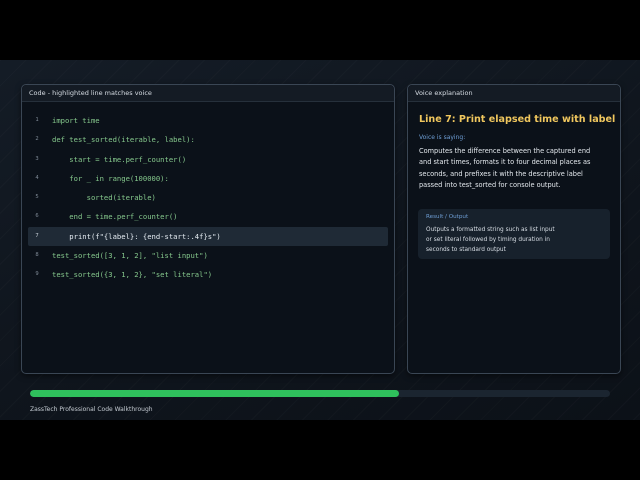  I want to click on code-line: 9 test_sorted({3, 1, 2}, "set literal"), so click(208, 274).